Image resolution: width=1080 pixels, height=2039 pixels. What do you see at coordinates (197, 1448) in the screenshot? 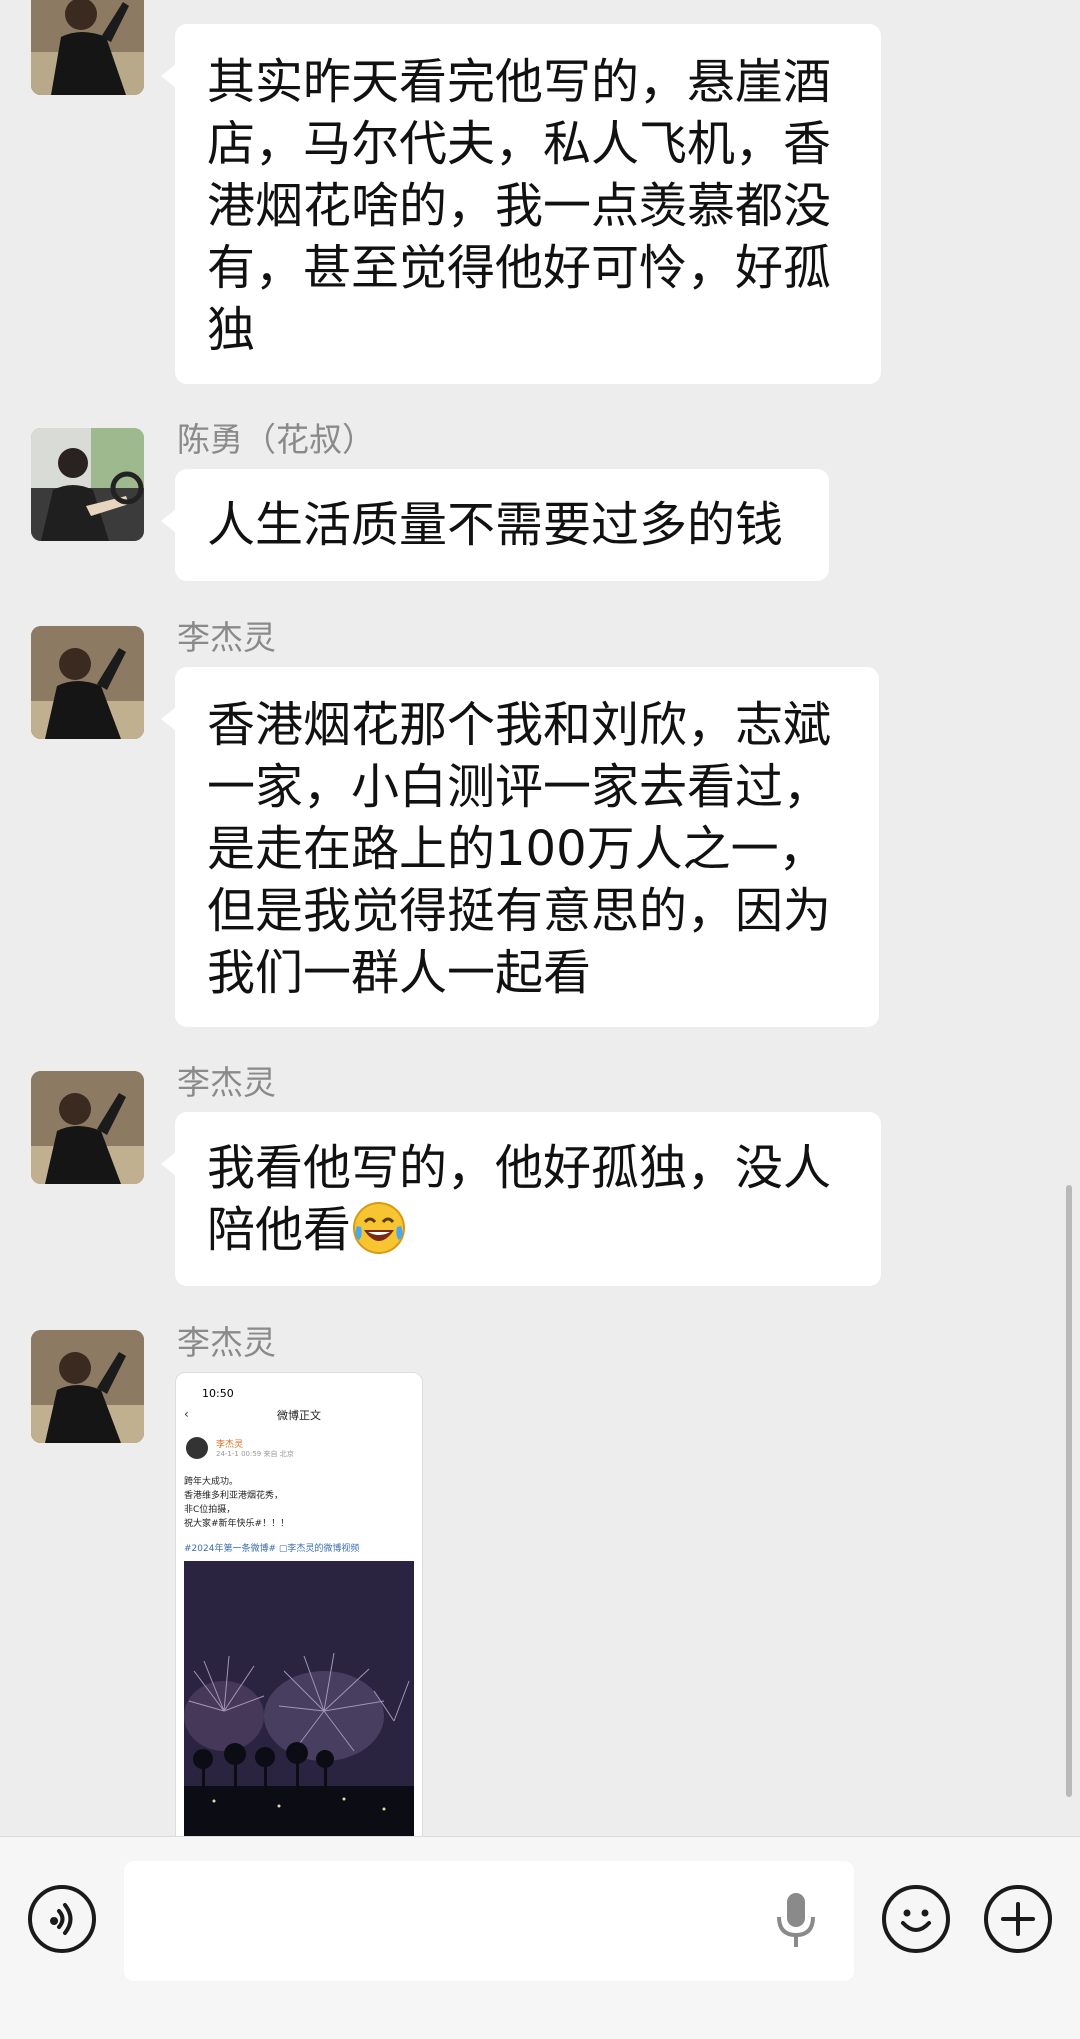
I see `screenshot-avatar` at bounding box center [197, 1448].